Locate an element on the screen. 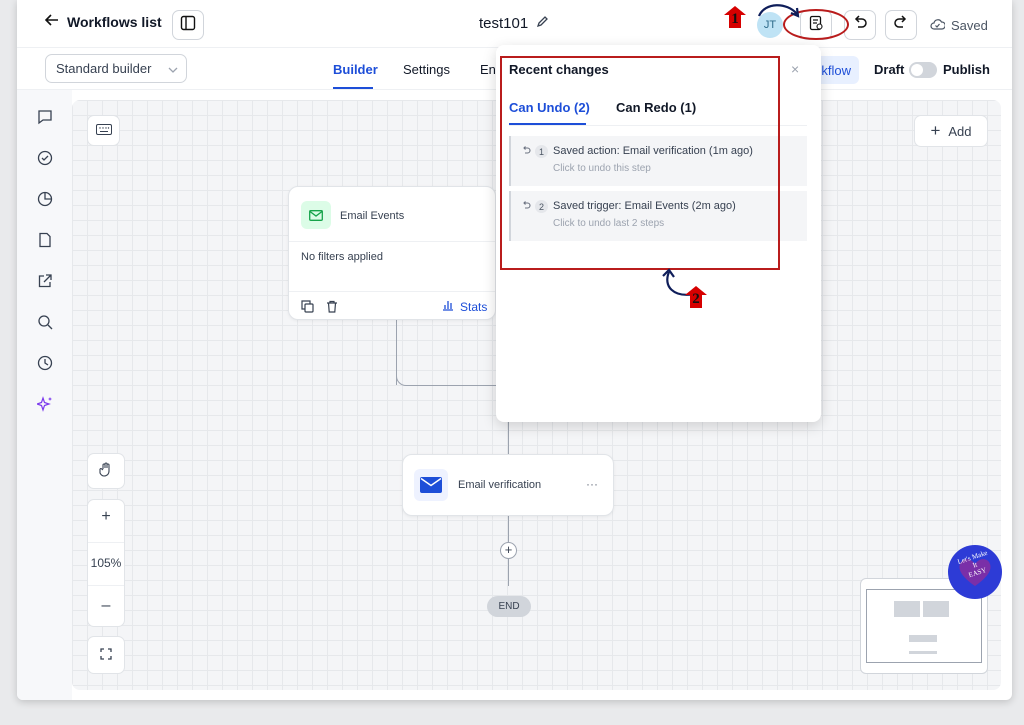  comment-icon is located at coordinates (45, 117).